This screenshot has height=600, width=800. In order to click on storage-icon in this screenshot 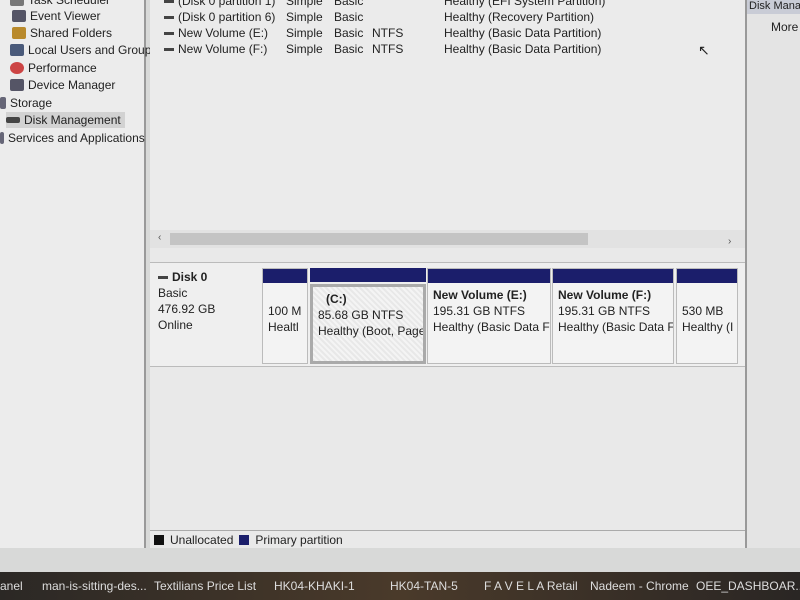, I will do `click(3, 103)`.